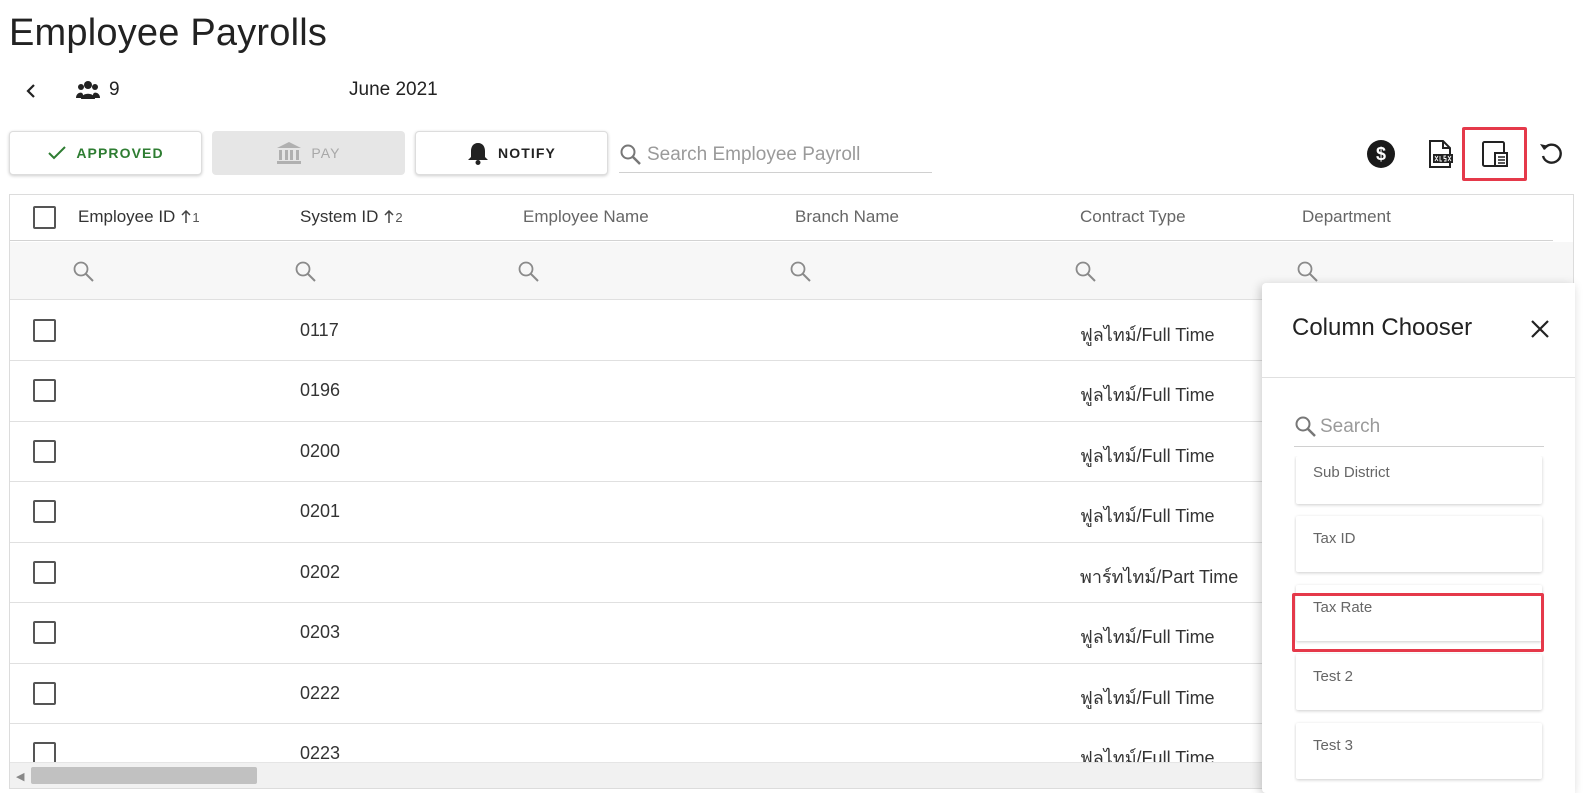 This screenshot has width=1585, height=793. I want to click on tax-rate-highlight, so click(1418, 622).